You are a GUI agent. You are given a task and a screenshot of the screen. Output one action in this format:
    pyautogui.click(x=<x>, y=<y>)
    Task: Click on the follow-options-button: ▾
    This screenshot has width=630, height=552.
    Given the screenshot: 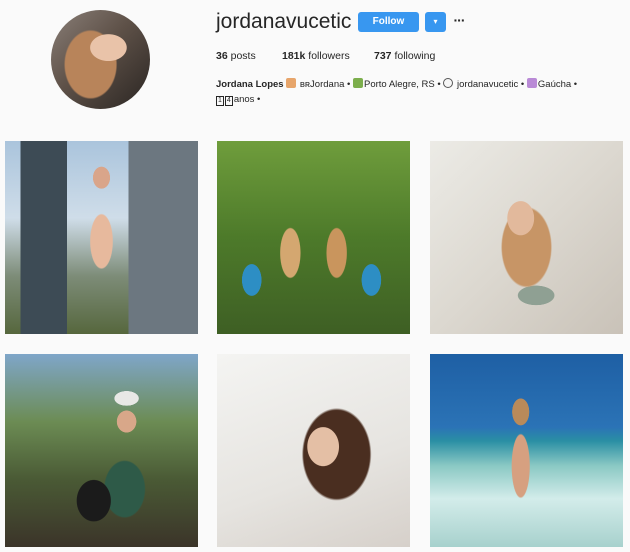 What is the action you would take?
    pyautogui.click(x=435, y=22)
    